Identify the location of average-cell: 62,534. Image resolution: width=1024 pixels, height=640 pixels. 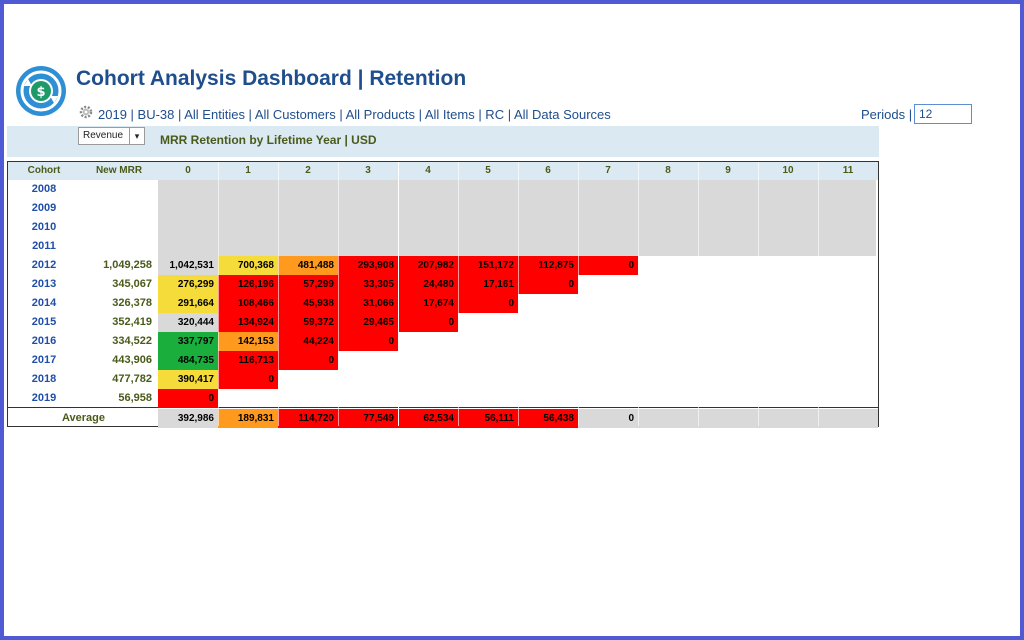
(428, 418).